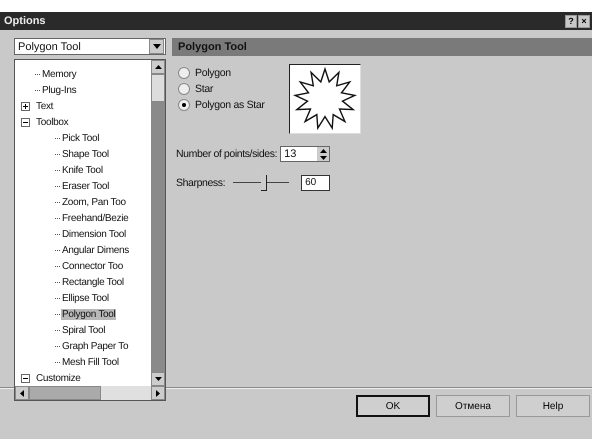 The width and height of the screenshot is (592, 439). What do you see at coordinates (25, 106) in the screenshot?
I see `plus-icon` at bounding box center [25, 106].